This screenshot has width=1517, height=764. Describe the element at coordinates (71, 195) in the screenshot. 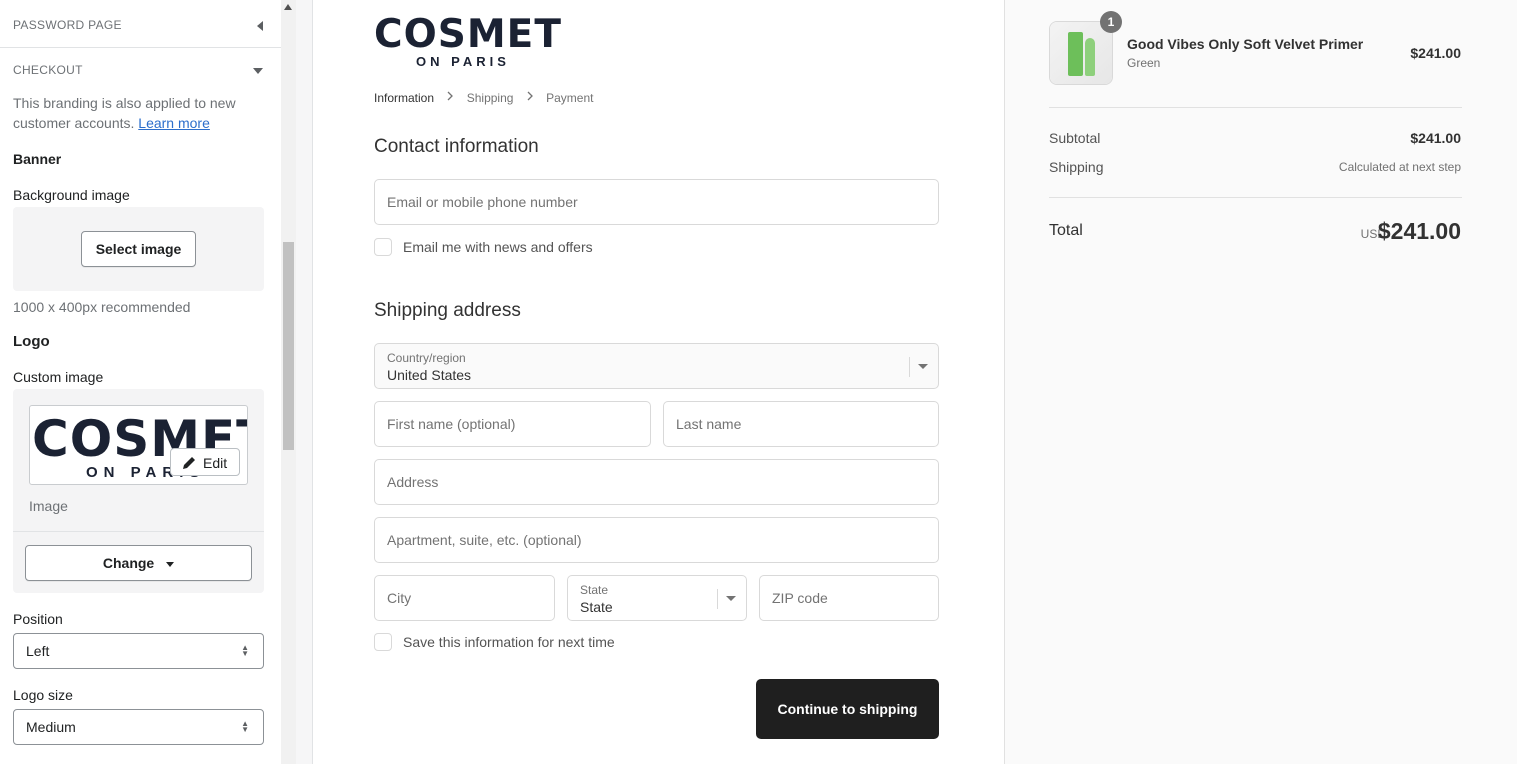

I see `background-image-label: Background image` at that location.